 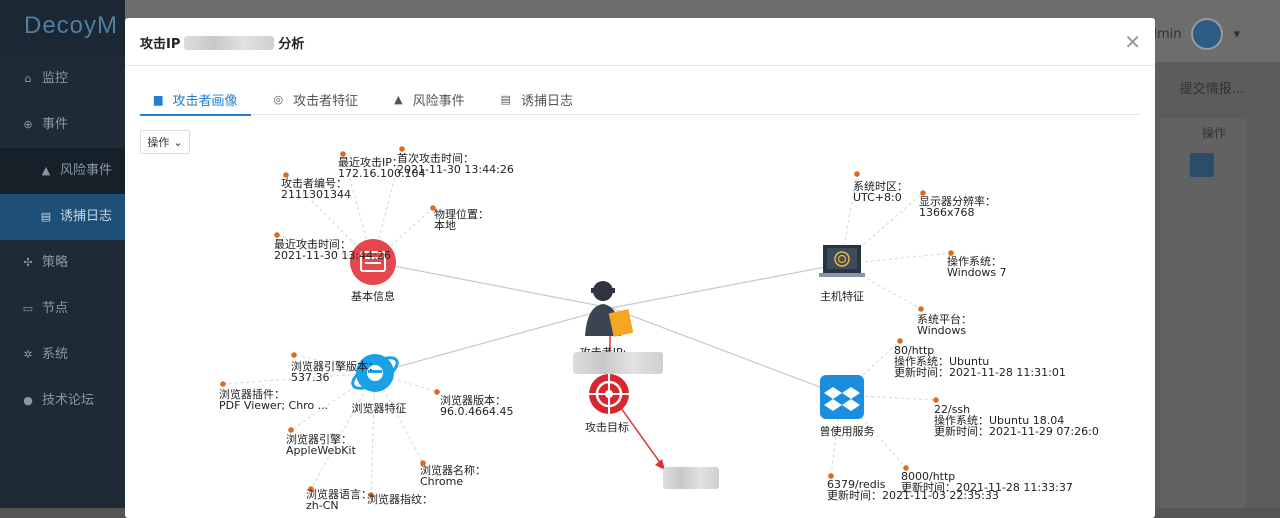 I want to click on nav-label: 技术论坛, so click(x=68, y=400).